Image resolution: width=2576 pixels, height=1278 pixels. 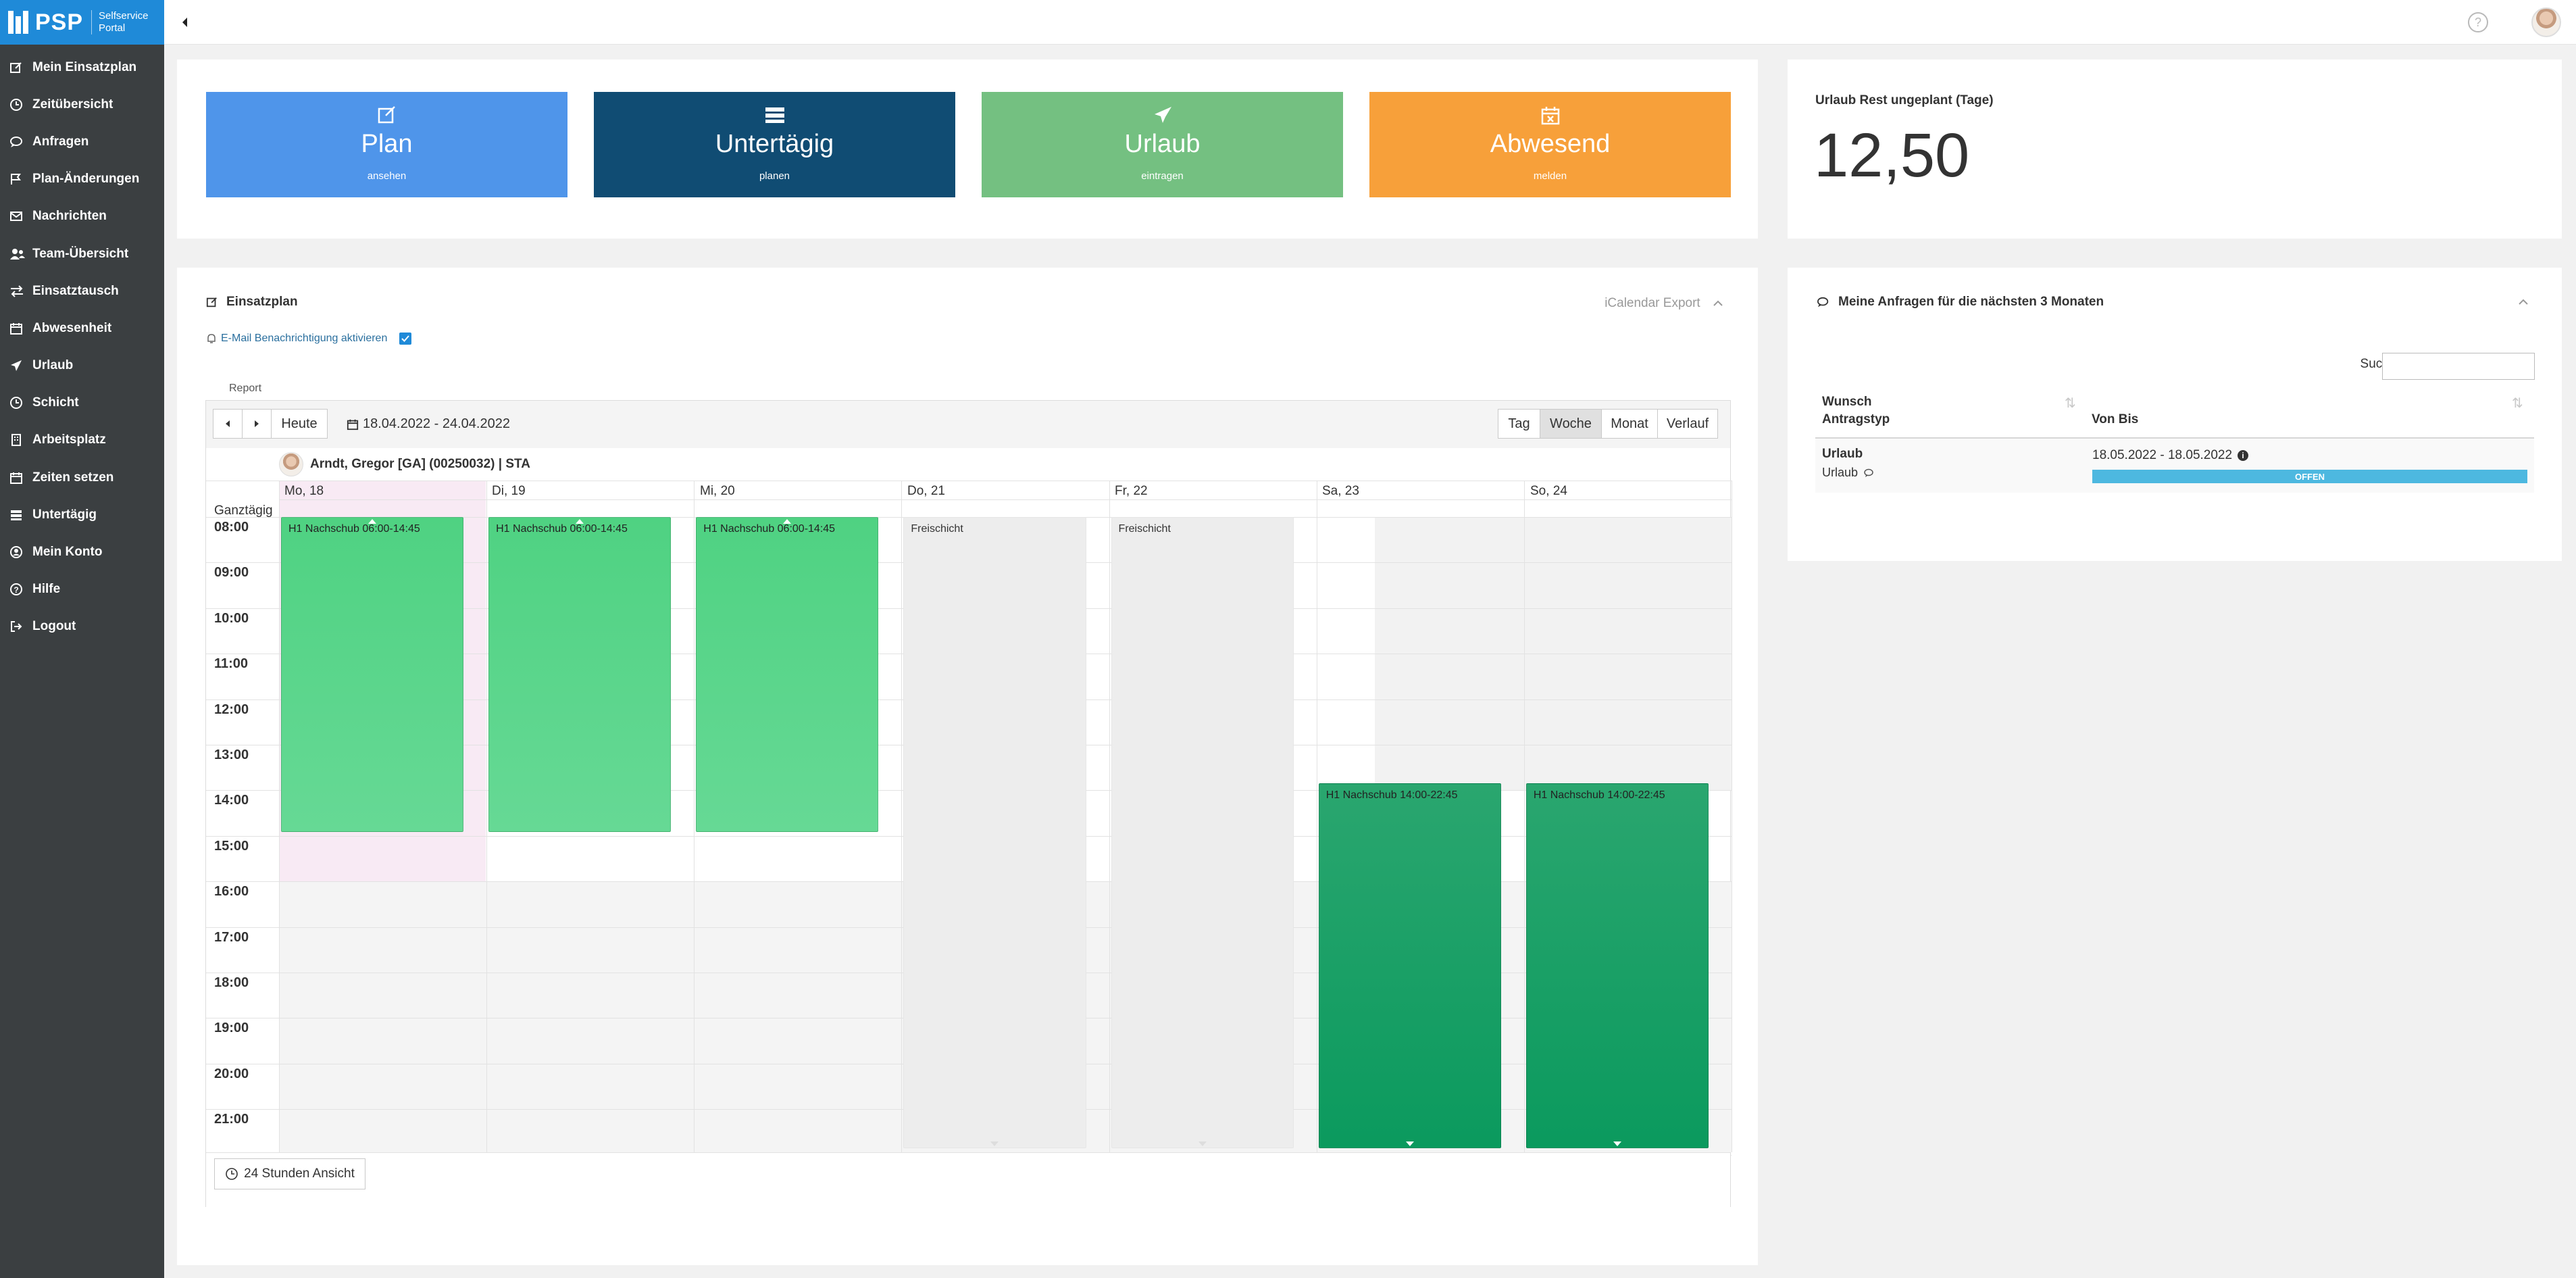 What do you see at coordinates (509, 491) in the screenshot?
I see `day-header: Di, 19` at bounding box center [509, 491].